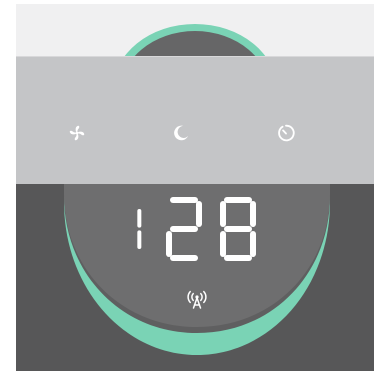 The image size is (385, 382). I want to click on right-frame, so click(379, 191).